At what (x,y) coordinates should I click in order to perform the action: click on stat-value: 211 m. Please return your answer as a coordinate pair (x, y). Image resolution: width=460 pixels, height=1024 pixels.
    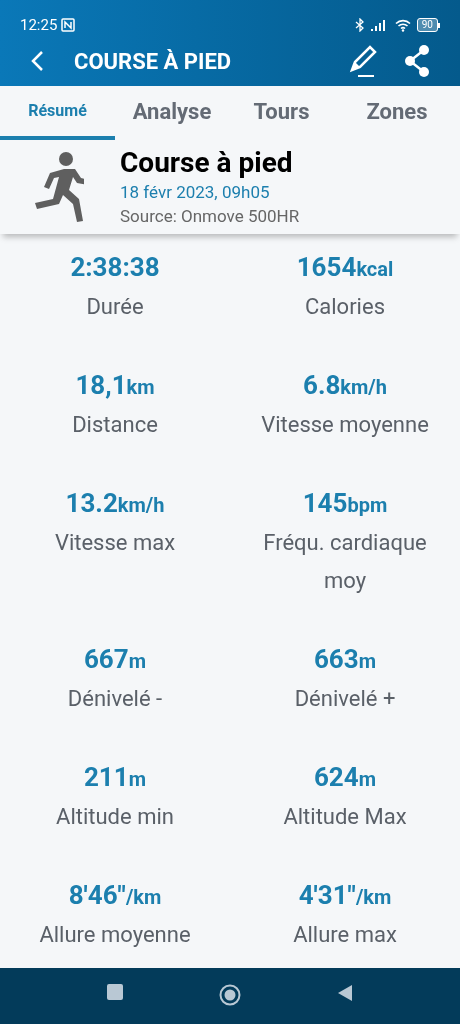
    Looking at the image, I should click on (115, 777).